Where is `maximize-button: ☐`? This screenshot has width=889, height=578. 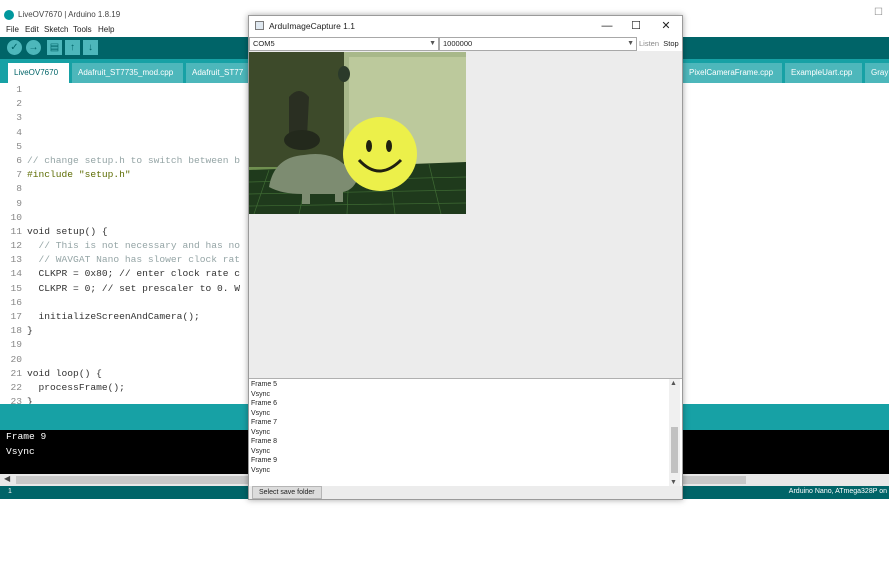
maximize-button: ☐ is located at coordinates (636, 26).